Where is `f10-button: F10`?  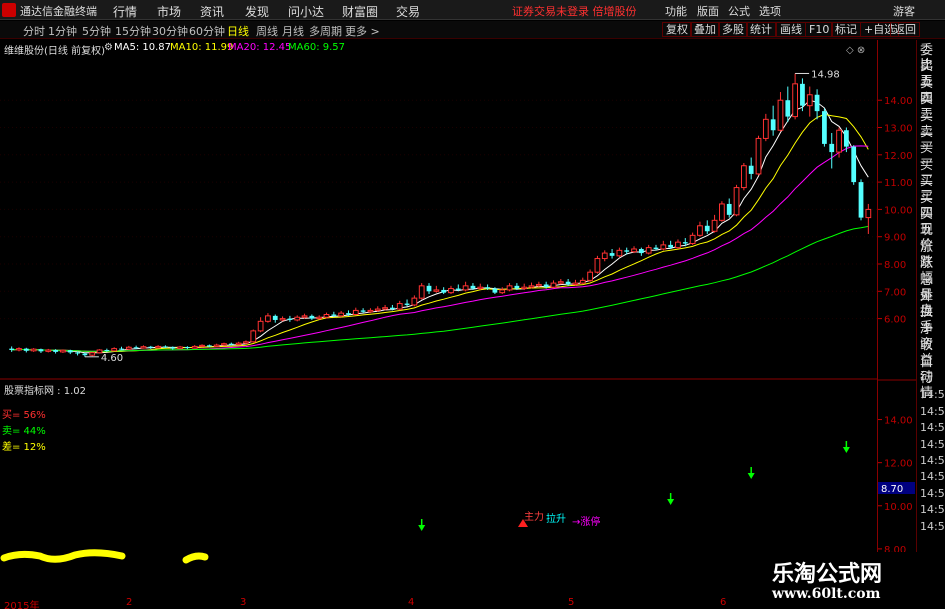
f10-button: F10 is located at coordinates (819, 29).